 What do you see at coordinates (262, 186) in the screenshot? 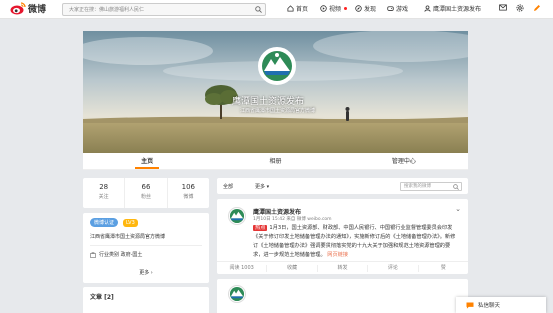
I see `filter-more: 更多 ▾` at bounding box center [262, 186].